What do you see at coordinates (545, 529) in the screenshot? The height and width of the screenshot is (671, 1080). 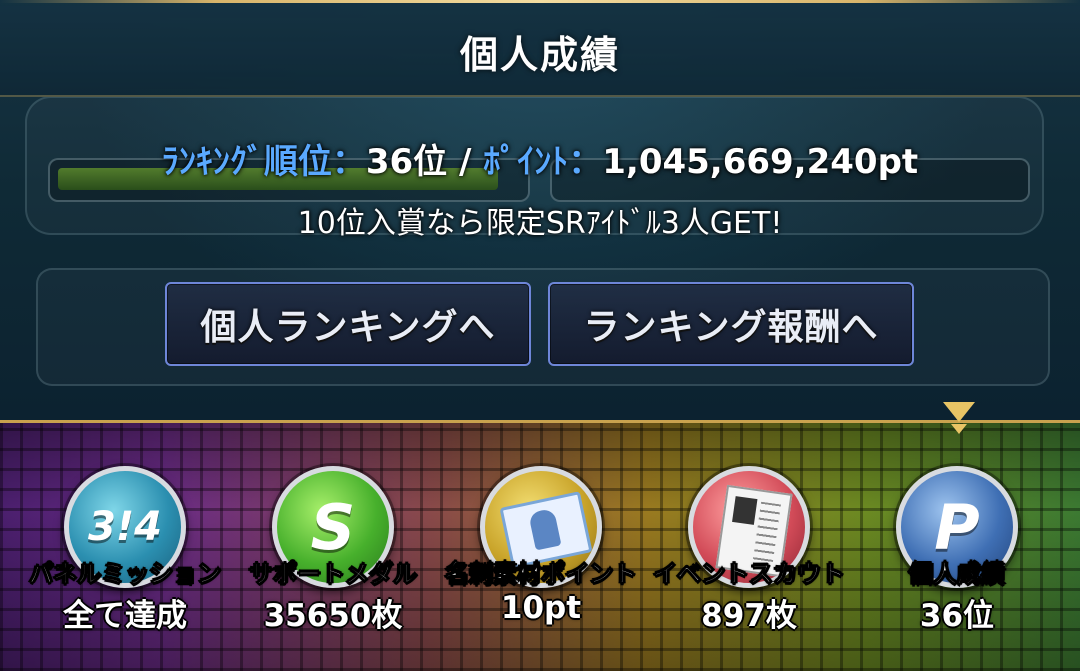 I see `person-silhouette-icon` at bounding box center [545, 529].